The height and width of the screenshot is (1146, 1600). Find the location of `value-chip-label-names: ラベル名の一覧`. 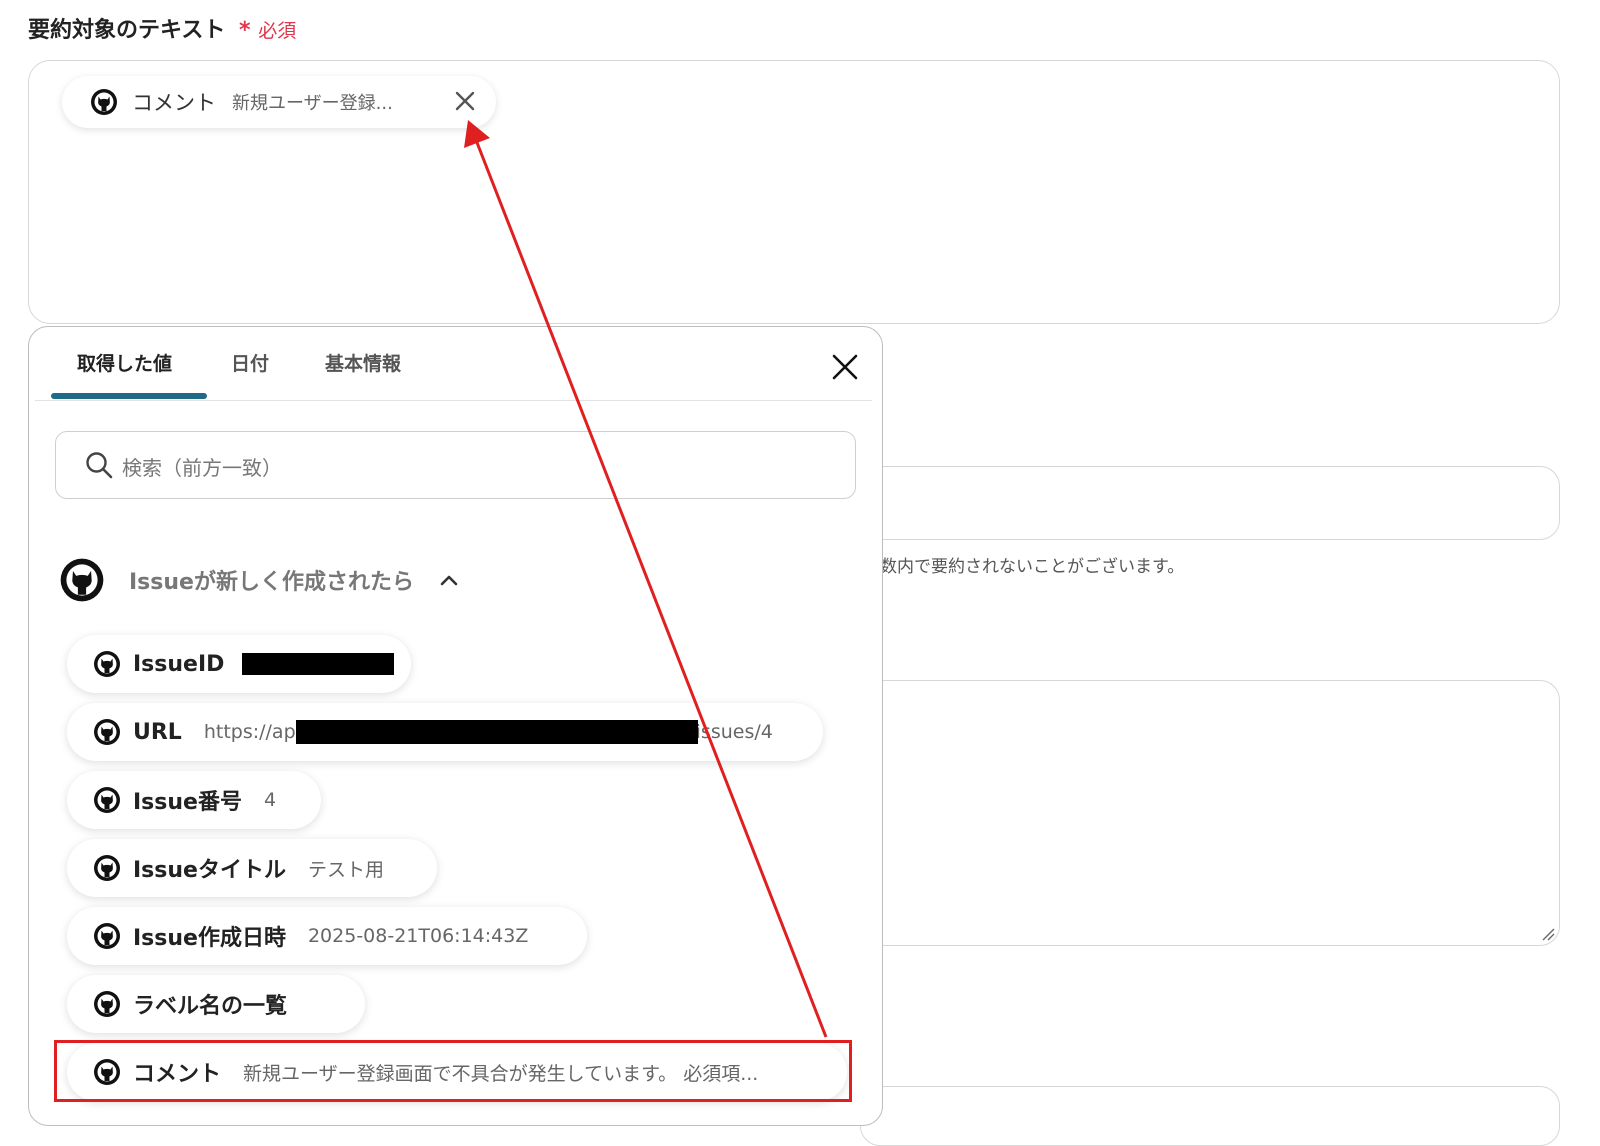

value-chip-label-names: ラベル名の一覧 is located at coordinates (216, 1004).